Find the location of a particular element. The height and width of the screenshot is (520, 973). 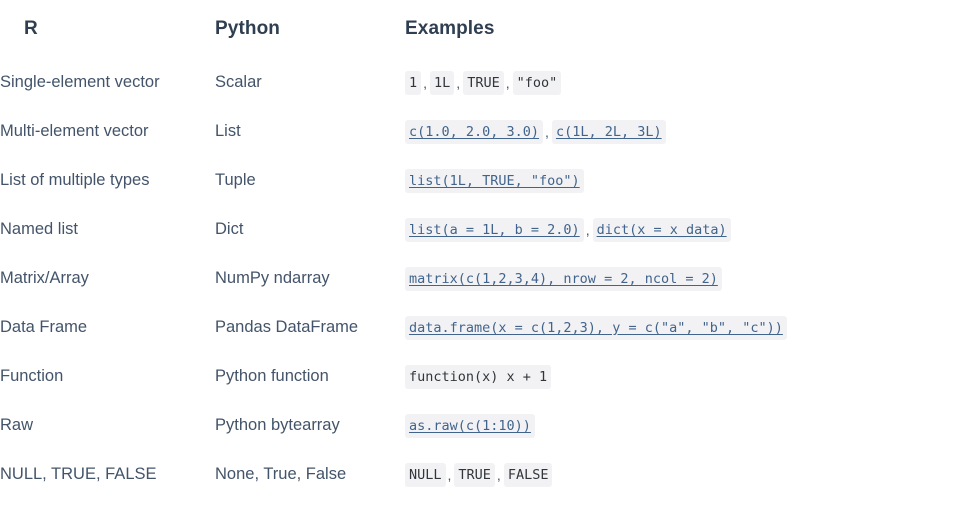

cell-python-type: Dict is located at coordinates (229, 229).